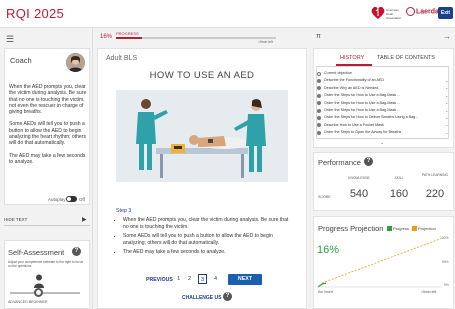 This screenshot has height=309, width=455. I want to click on aha-text: American Heart Association, so click(394, 14).